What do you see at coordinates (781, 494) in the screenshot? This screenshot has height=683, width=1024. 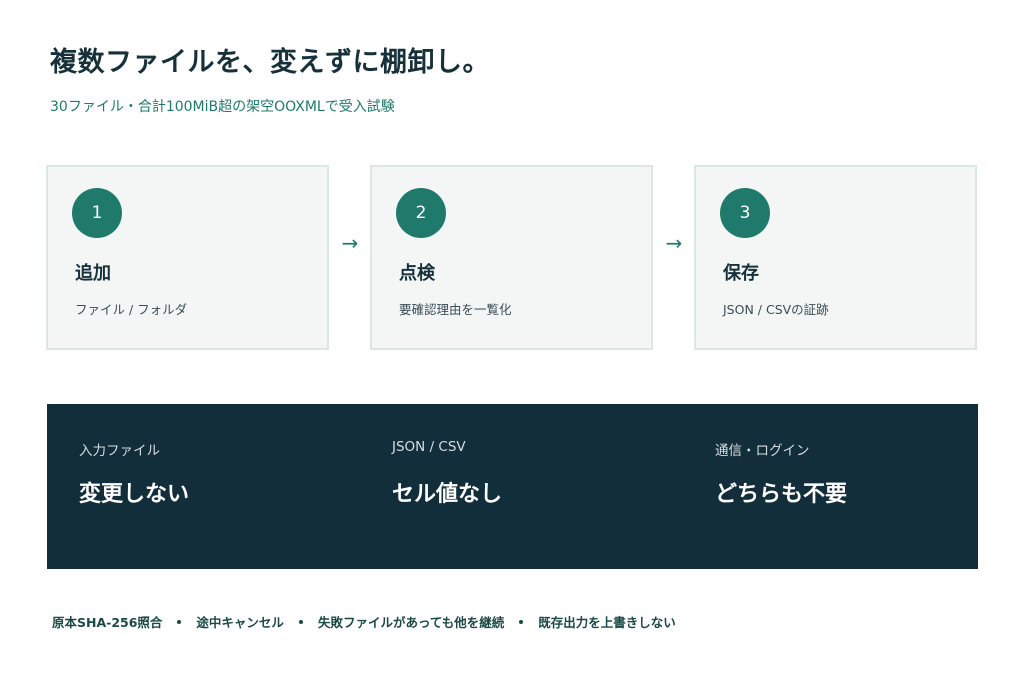 I see `fact-value: どちらも不要` at bounding box center [781, 494].